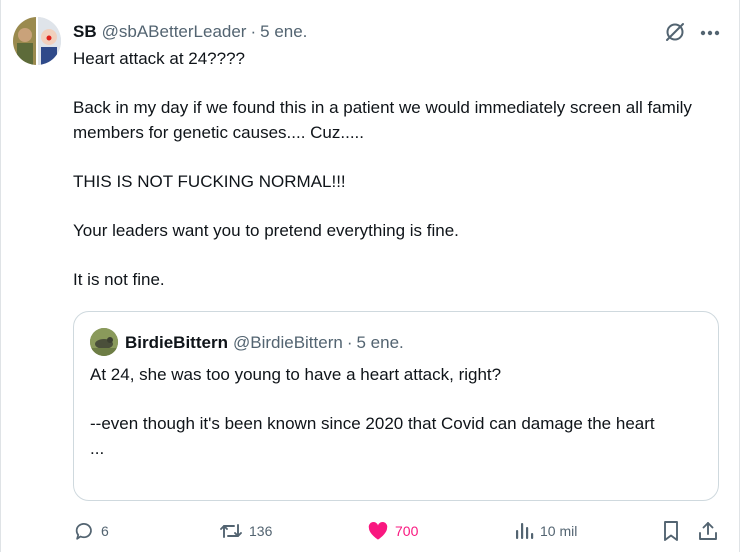  Describe the element at coordinates (675, 32) in the screenshot. I see `grok-icon` at that location.